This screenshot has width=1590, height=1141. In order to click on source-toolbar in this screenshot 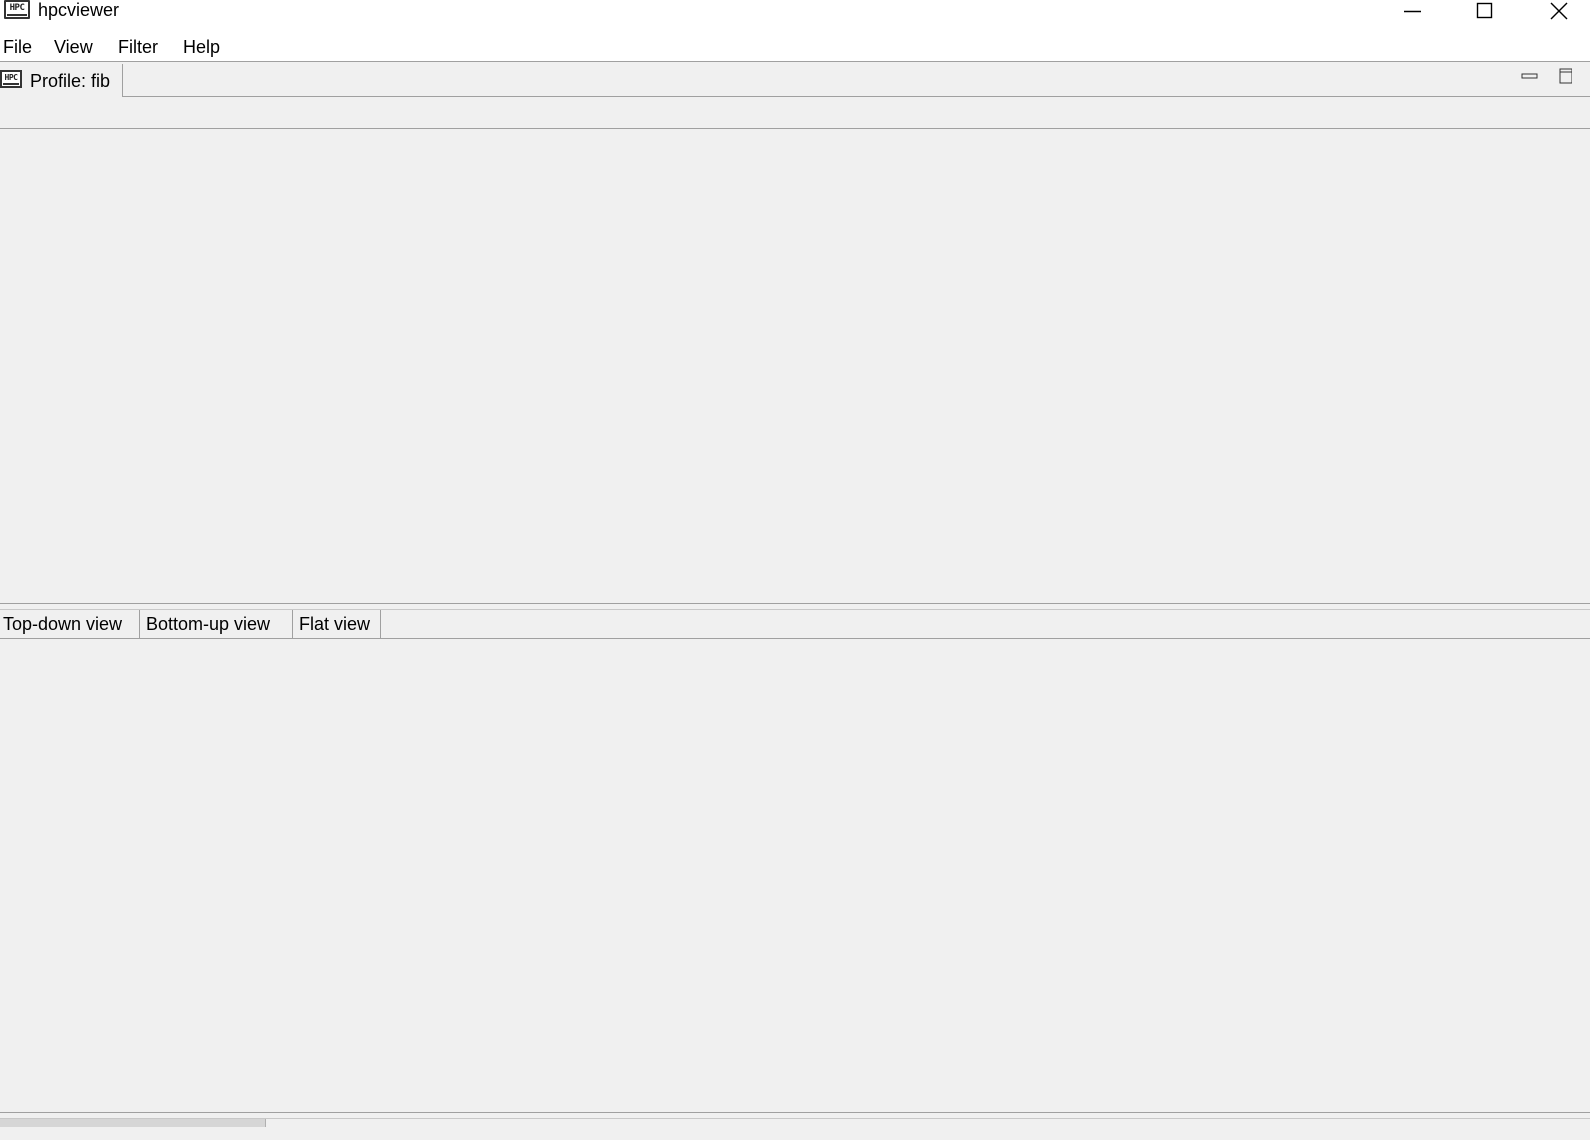, I will do `click(795, 114)`.